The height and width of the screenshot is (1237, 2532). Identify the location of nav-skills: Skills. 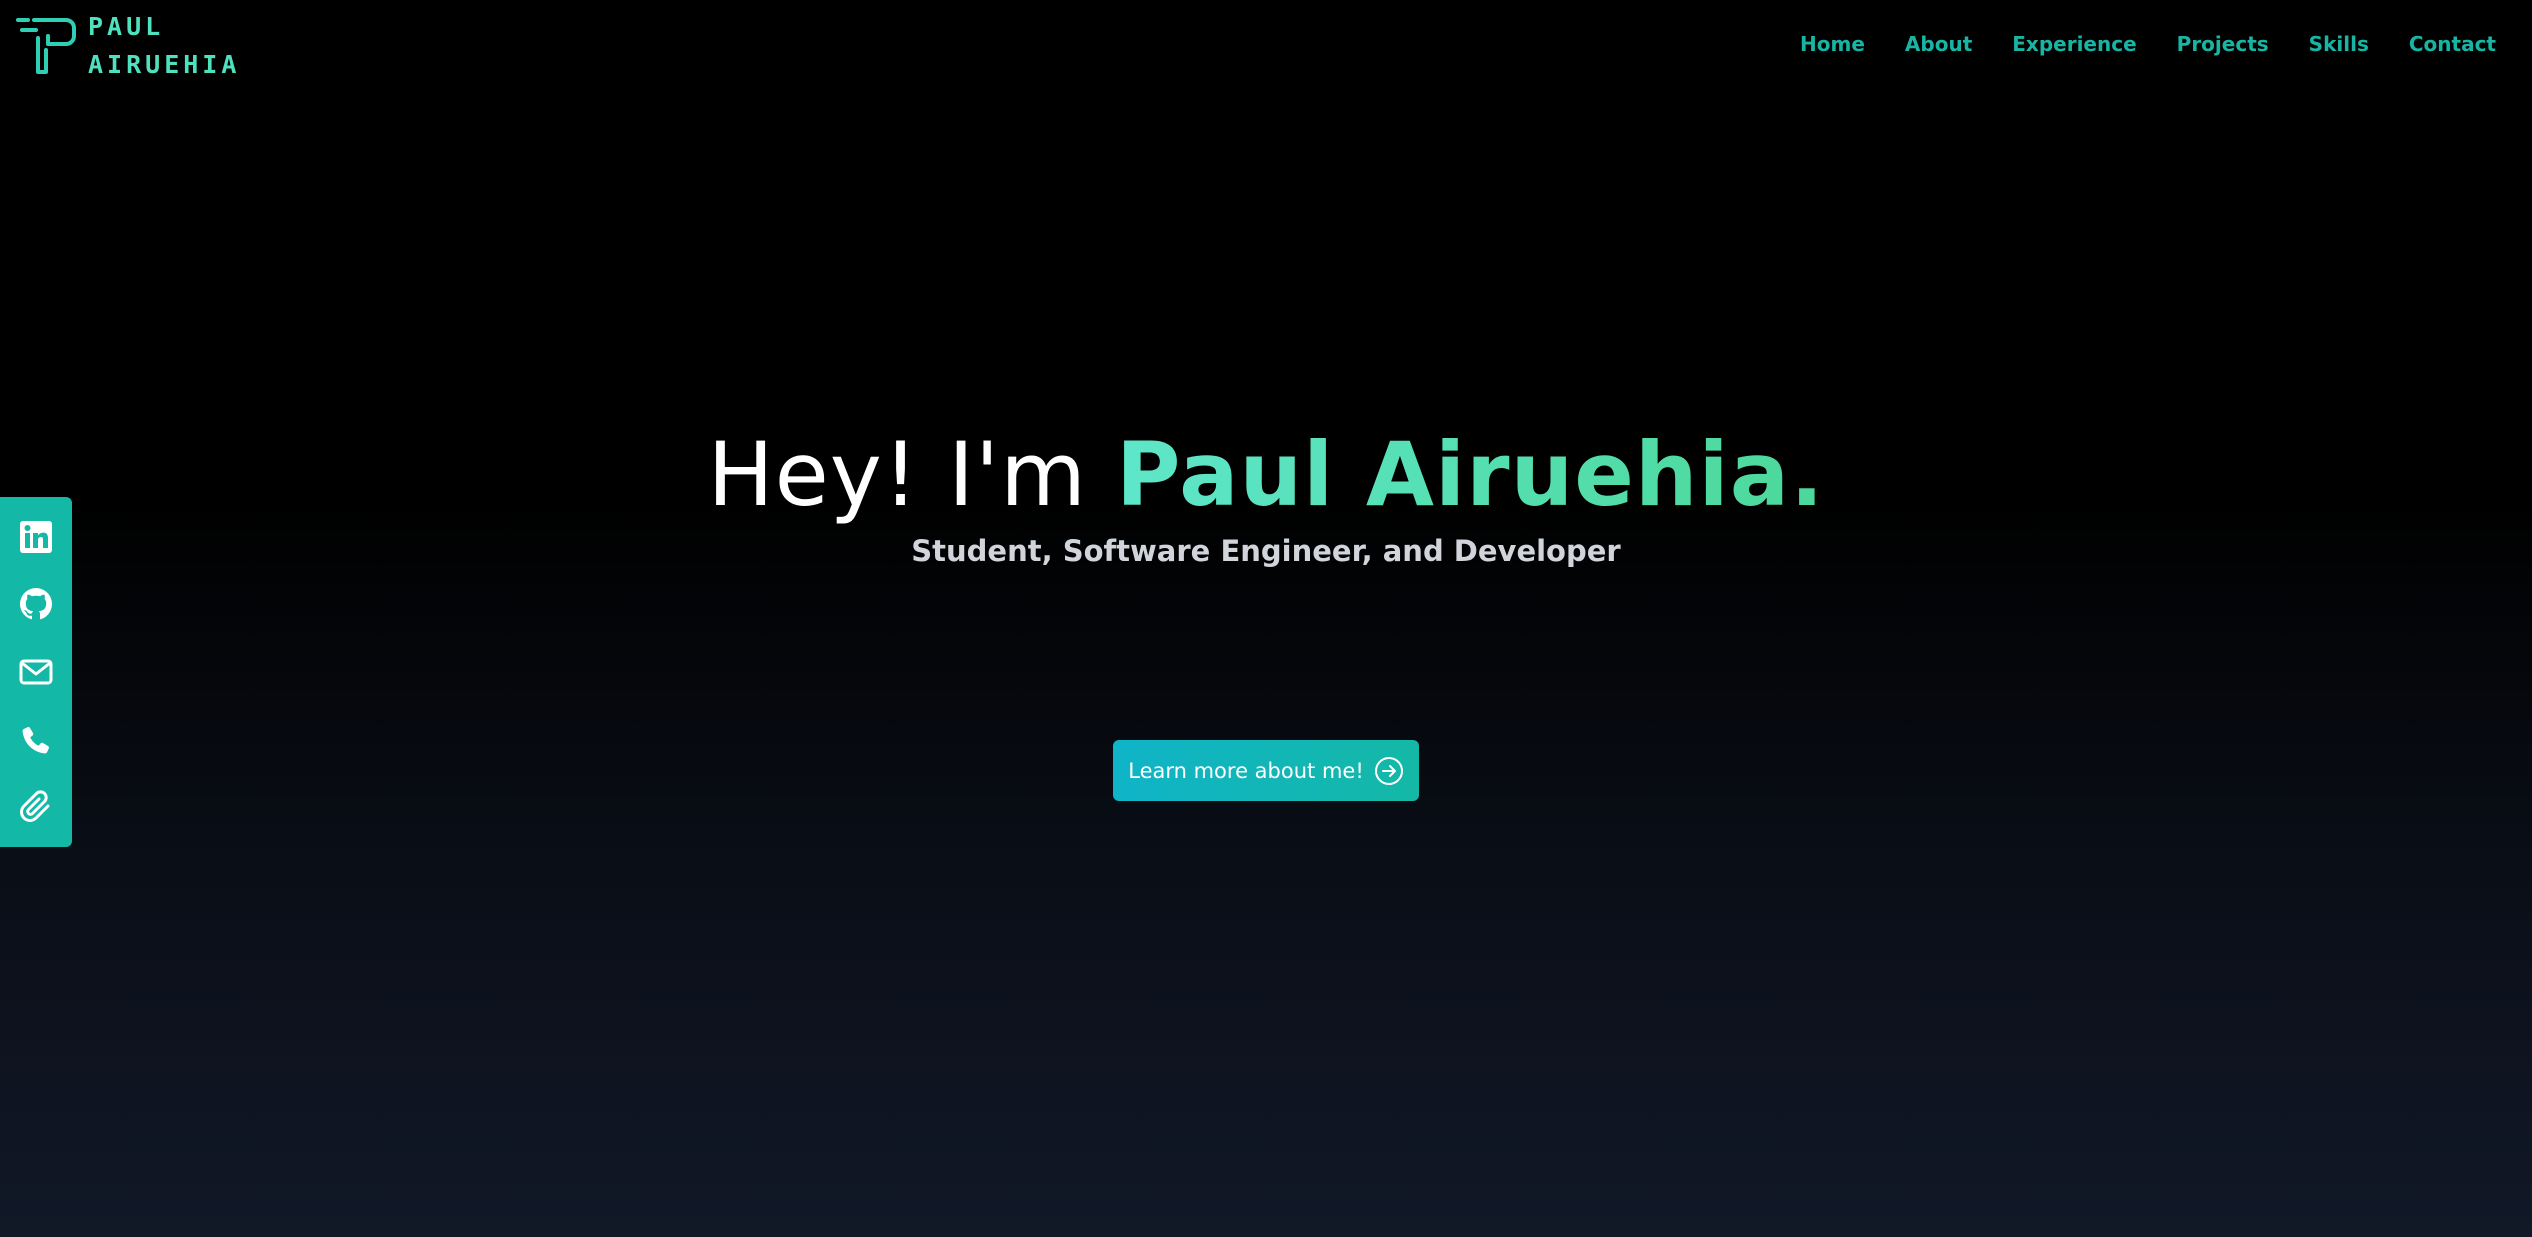
(2339, 44).